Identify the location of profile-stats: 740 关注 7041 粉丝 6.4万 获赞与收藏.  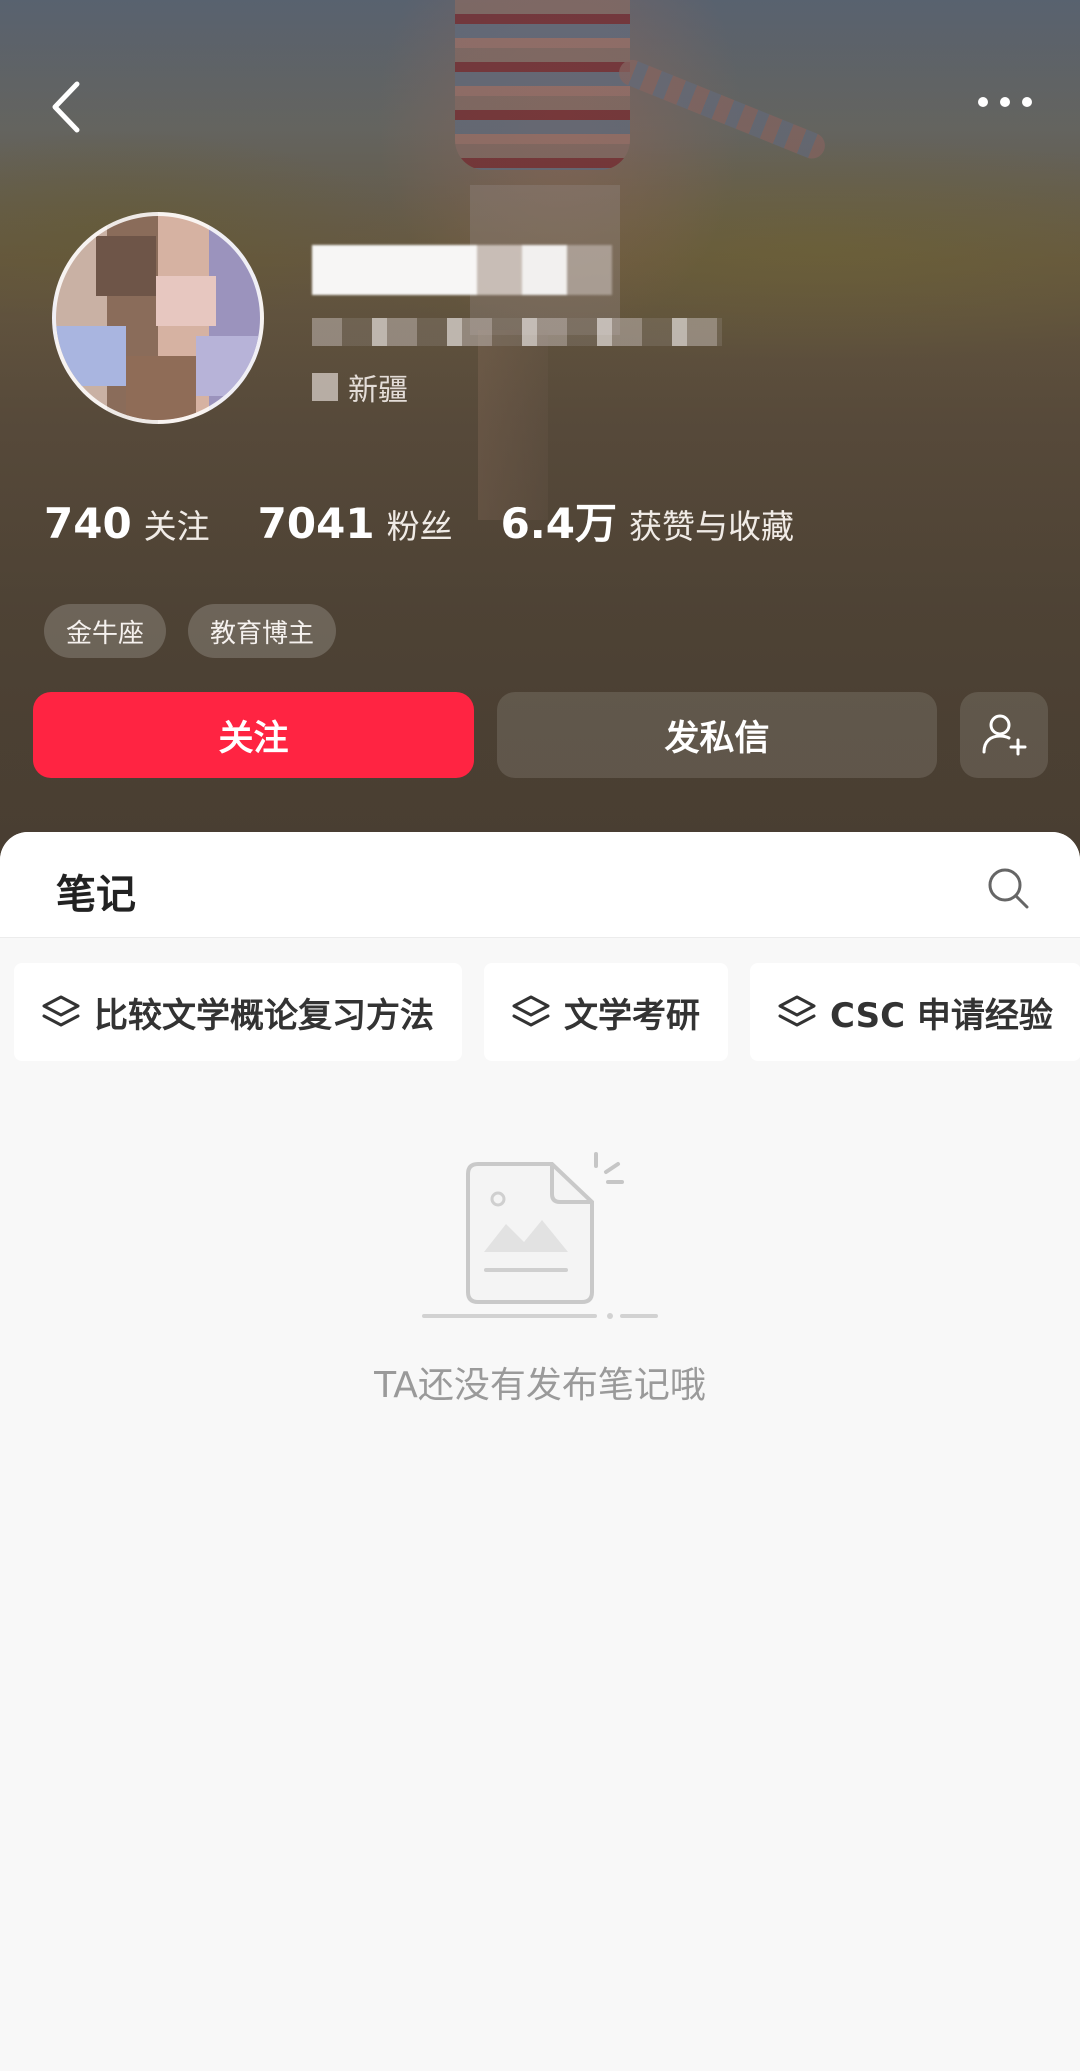
(443, 523).